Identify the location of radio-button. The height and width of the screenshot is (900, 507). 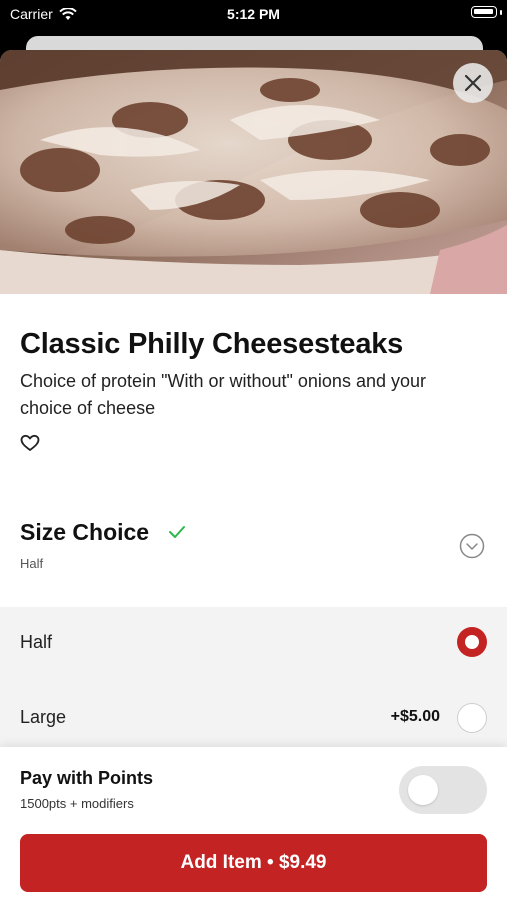
(472, 718).